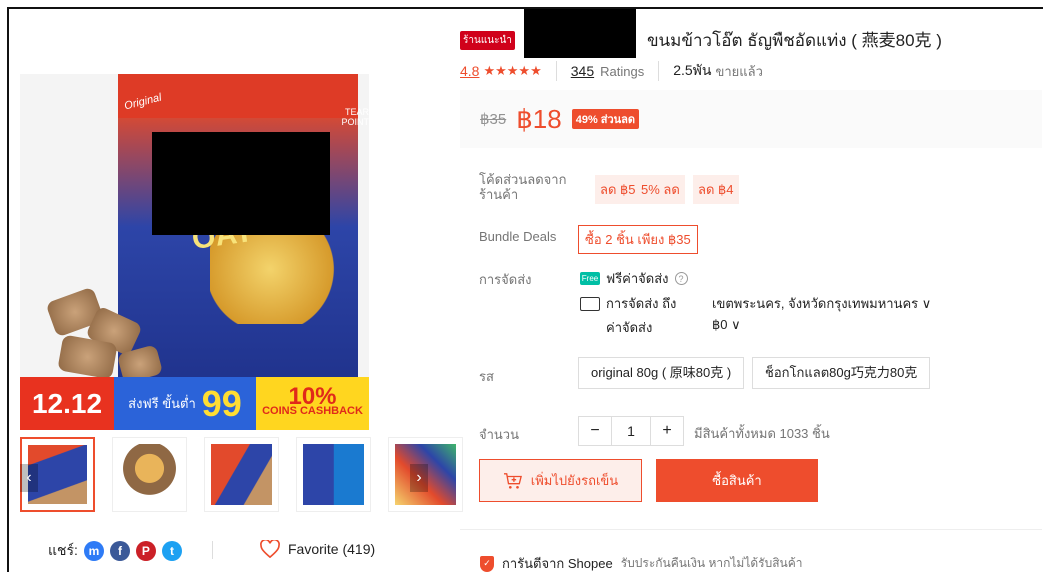 Image resolution: width=1043 pixels, height=572 pixels. Describe the element at coordinates (716, 189) in the screenshot. I see `coupon-chip-3: ลด ฿4` at that location.